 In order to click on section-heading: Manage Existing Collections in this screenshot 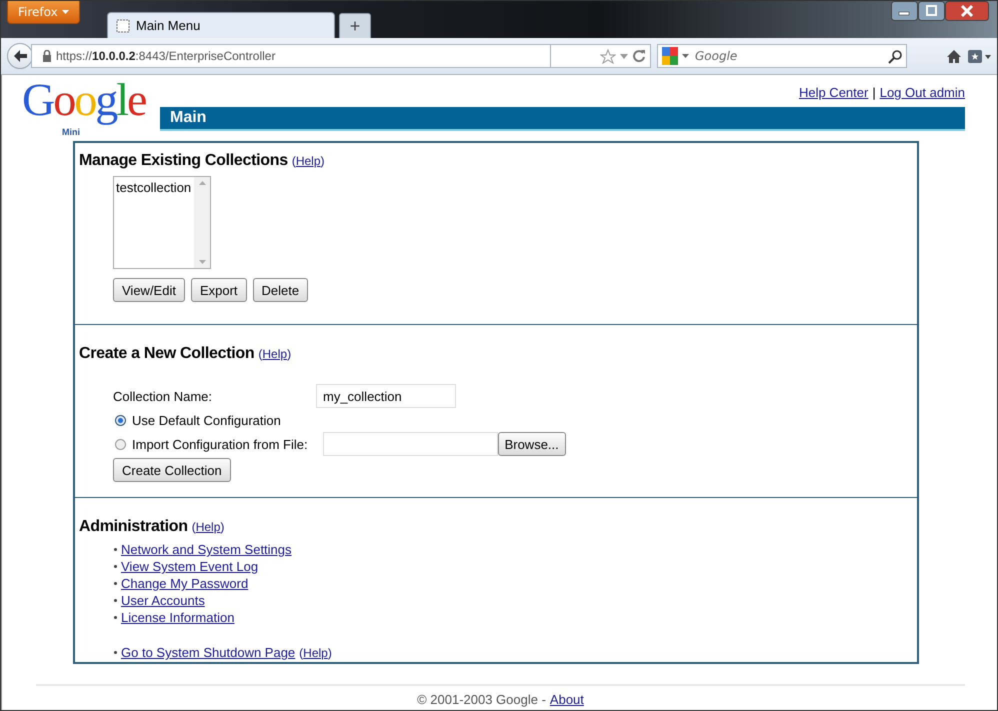, I will do `click(183, 161)`.